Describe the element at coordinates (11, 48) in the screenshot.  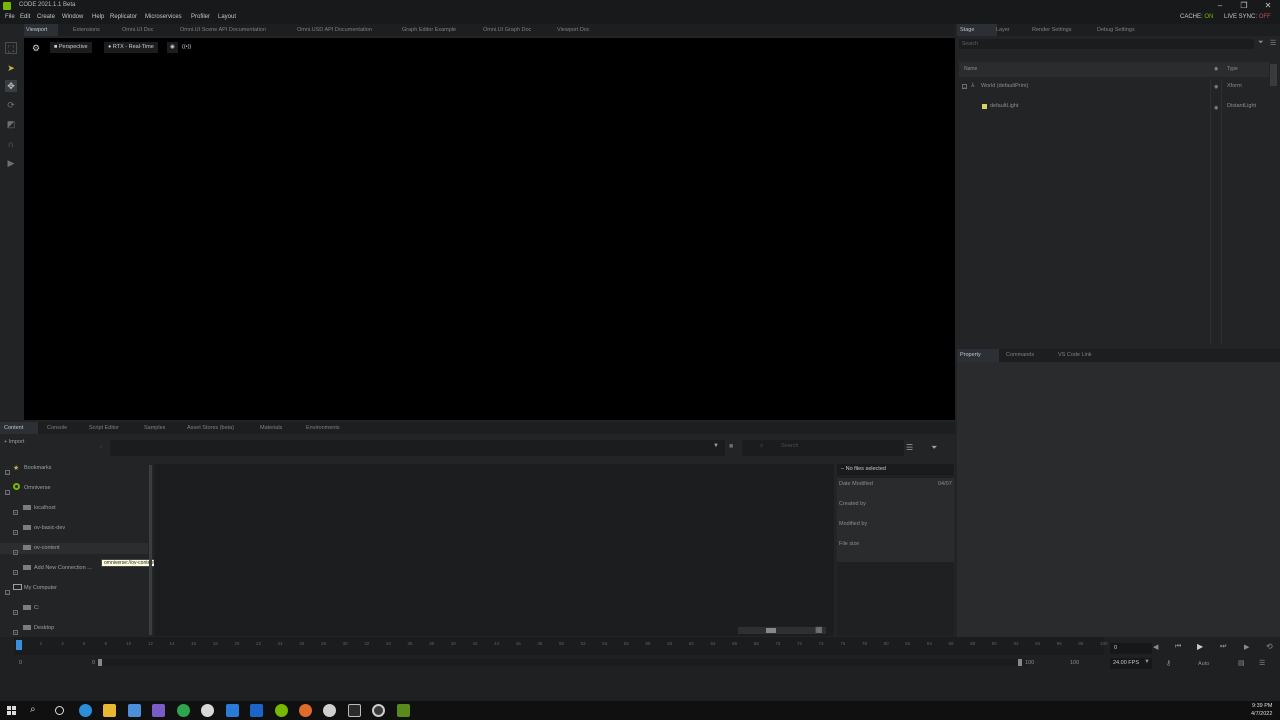
I see `select-mode-icon: ⛶` at that location.